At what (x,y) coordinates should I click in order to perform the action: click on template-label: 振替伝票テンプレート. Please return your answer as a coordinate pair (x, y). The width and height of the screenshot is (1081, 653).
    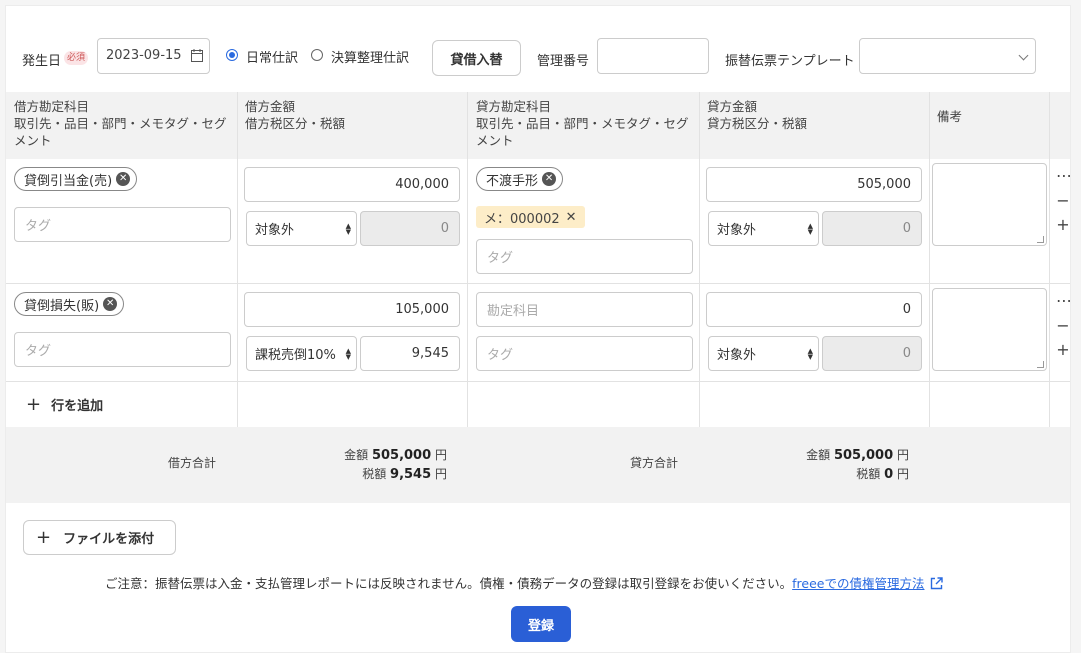
    Looking at the image, I should click on (790, 61).